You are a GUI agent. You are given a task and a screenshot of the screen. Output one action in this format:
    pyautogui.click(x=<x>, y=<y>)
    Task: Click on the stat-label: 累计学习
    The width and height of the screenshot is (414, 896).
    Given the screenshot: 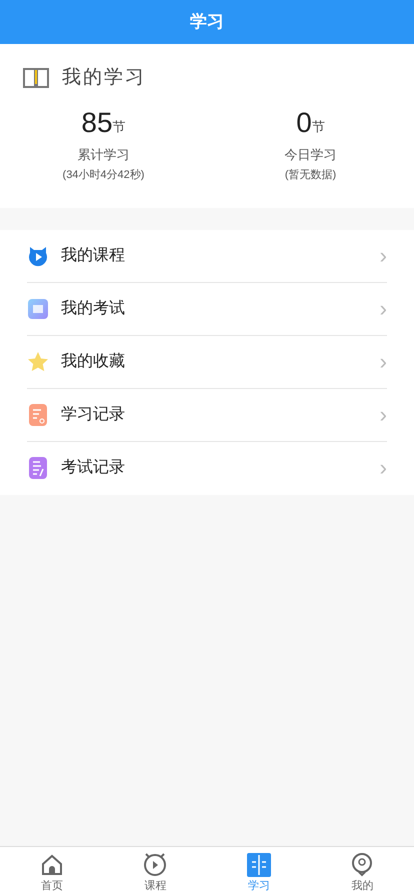 What is the action you would take?
    pyautogui.click(x=104, y=155)
    